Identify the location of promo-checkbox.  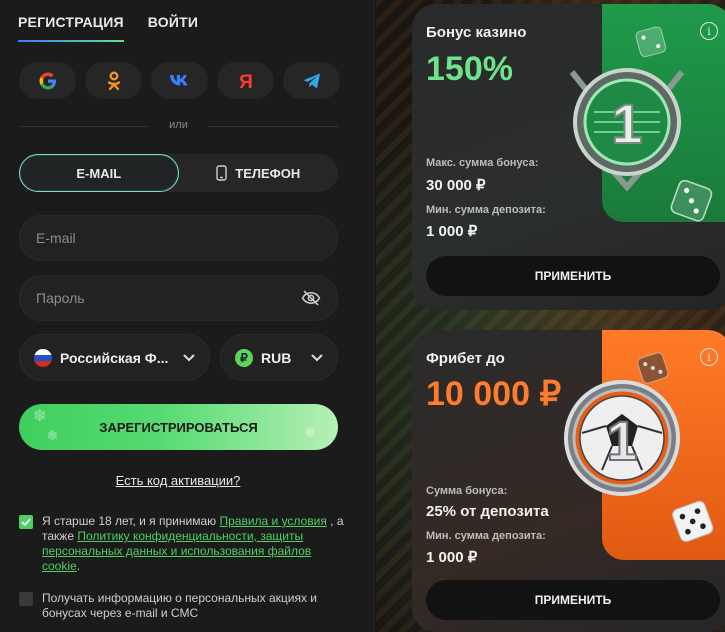
(26, 599).